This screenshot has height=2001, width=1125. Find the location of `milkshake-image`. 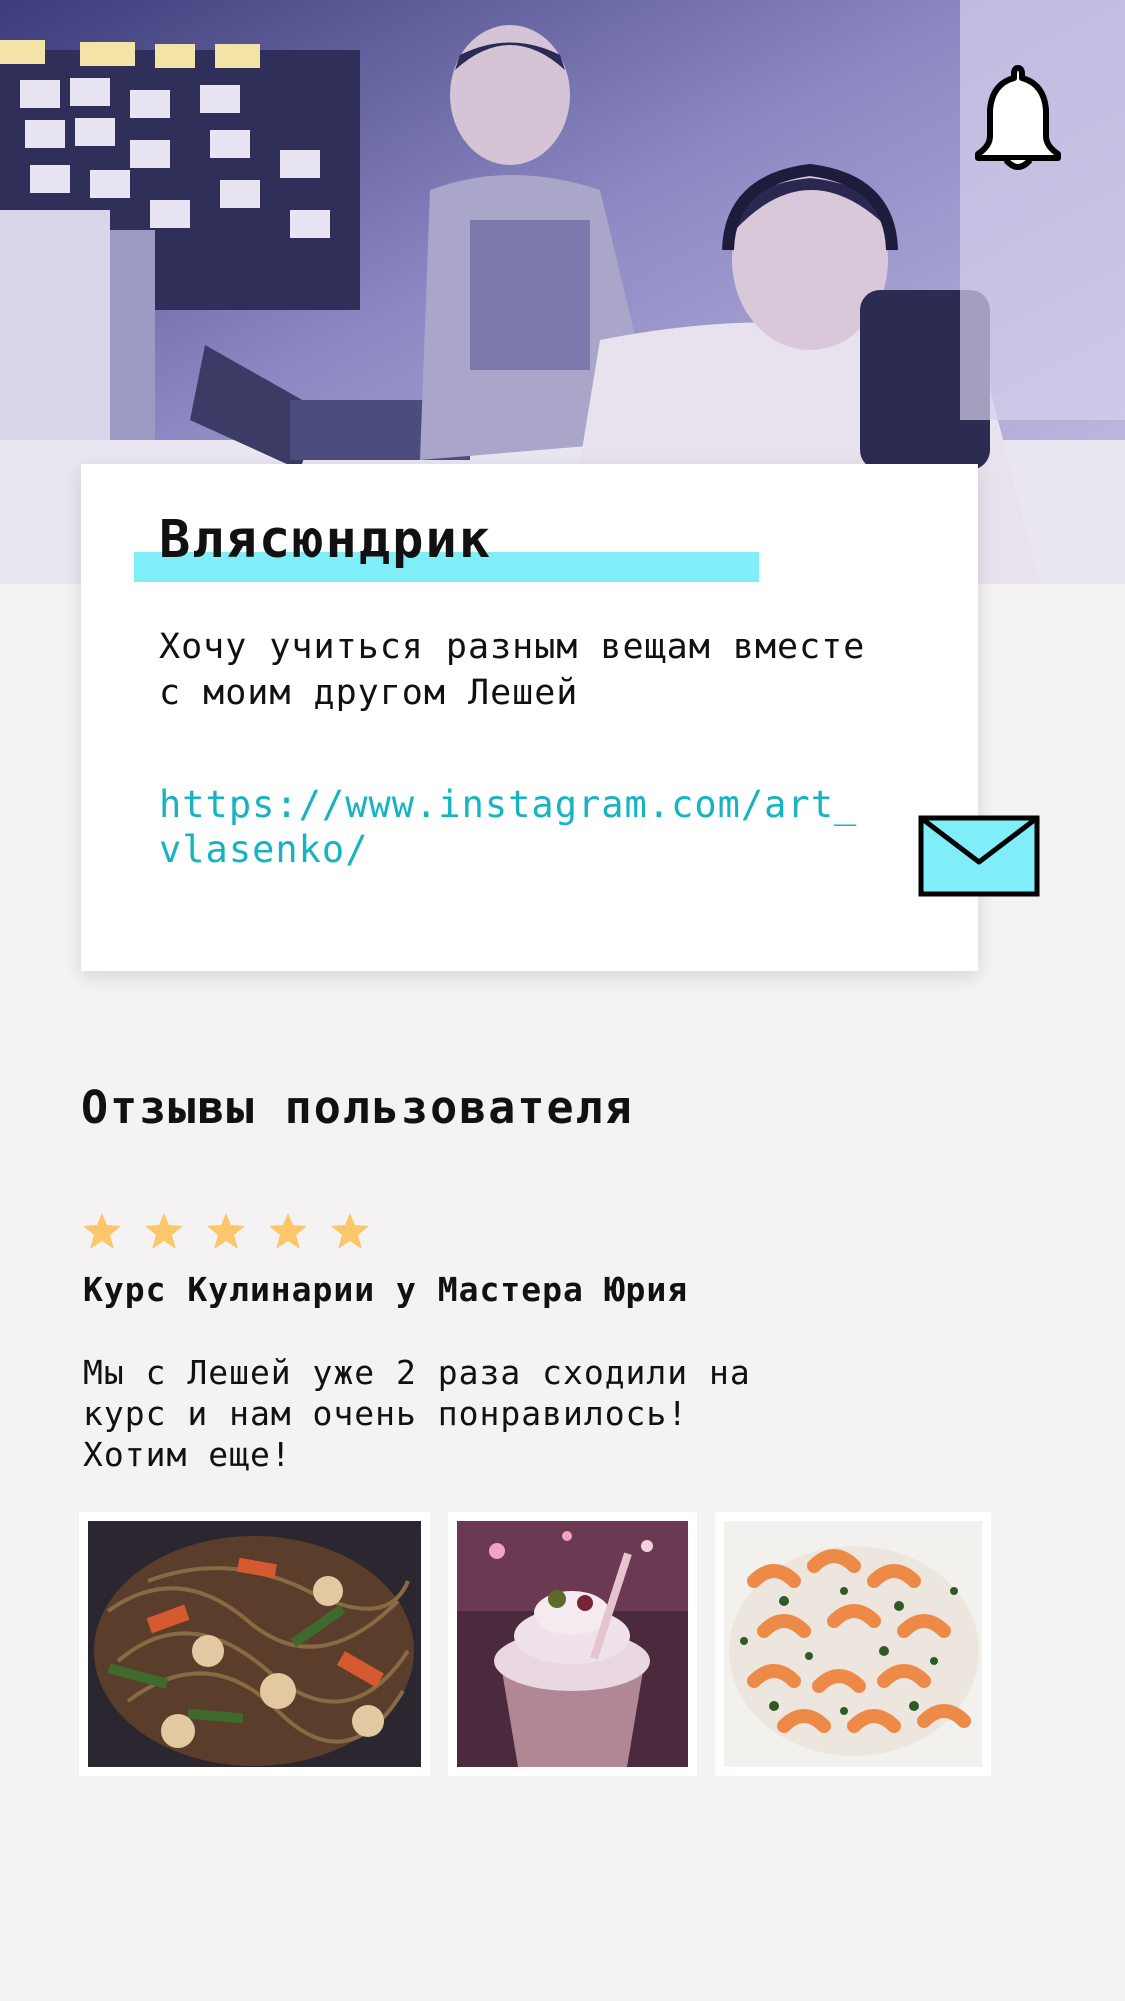

milkshake-image is located at coordinates (572, 1644).